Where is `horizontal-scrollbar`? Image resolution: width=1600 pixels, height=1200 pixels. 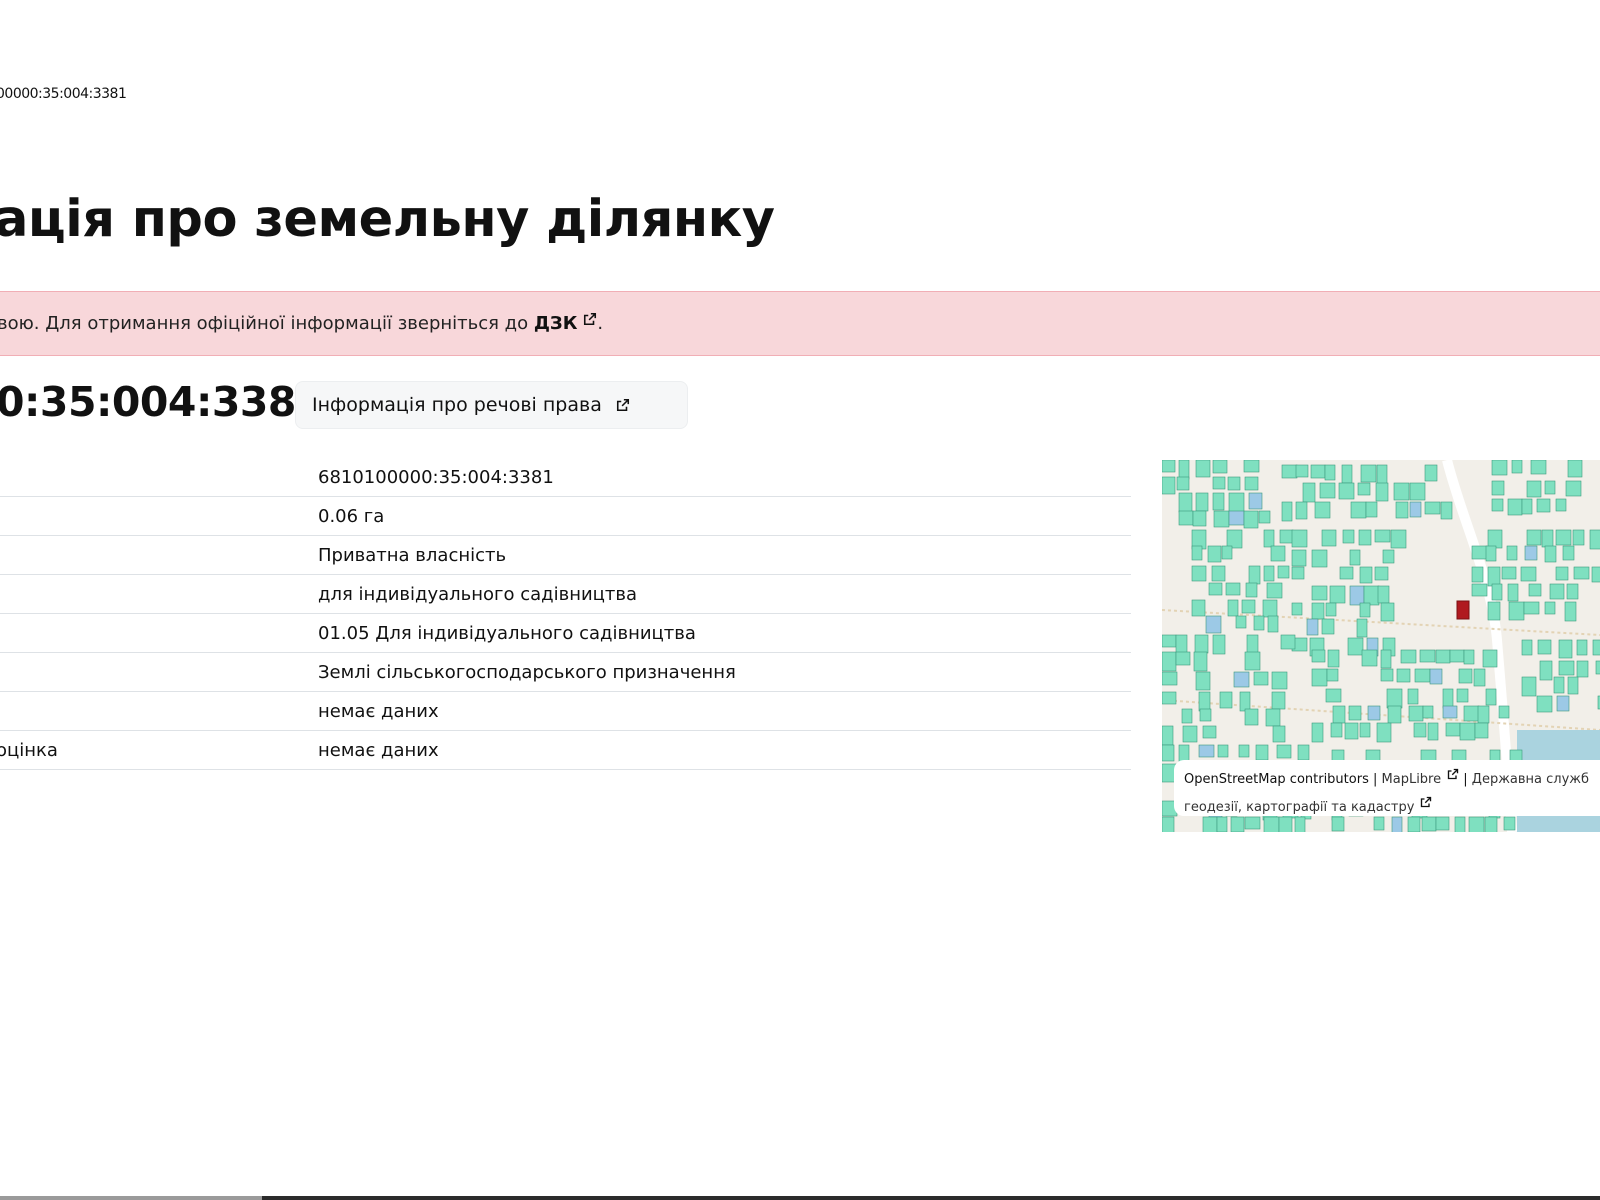 horizontal-scrollbar is located at coordinates (800, 1198).